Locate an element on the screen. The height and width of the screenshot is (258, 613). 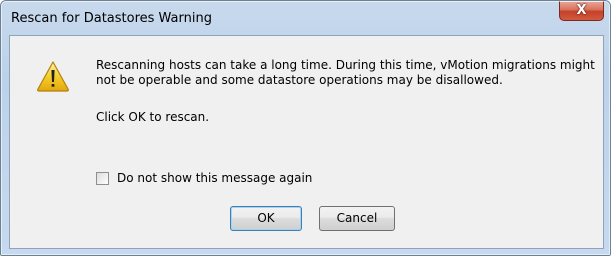
close-icon: X is located at coordinates (581, 10).